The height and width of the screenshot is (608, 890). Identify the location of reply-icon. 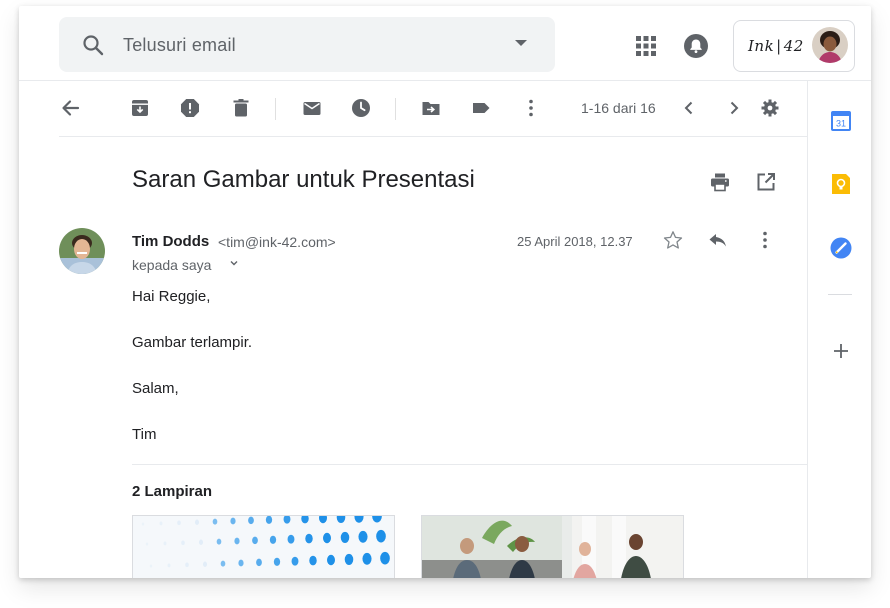
(718, 240).